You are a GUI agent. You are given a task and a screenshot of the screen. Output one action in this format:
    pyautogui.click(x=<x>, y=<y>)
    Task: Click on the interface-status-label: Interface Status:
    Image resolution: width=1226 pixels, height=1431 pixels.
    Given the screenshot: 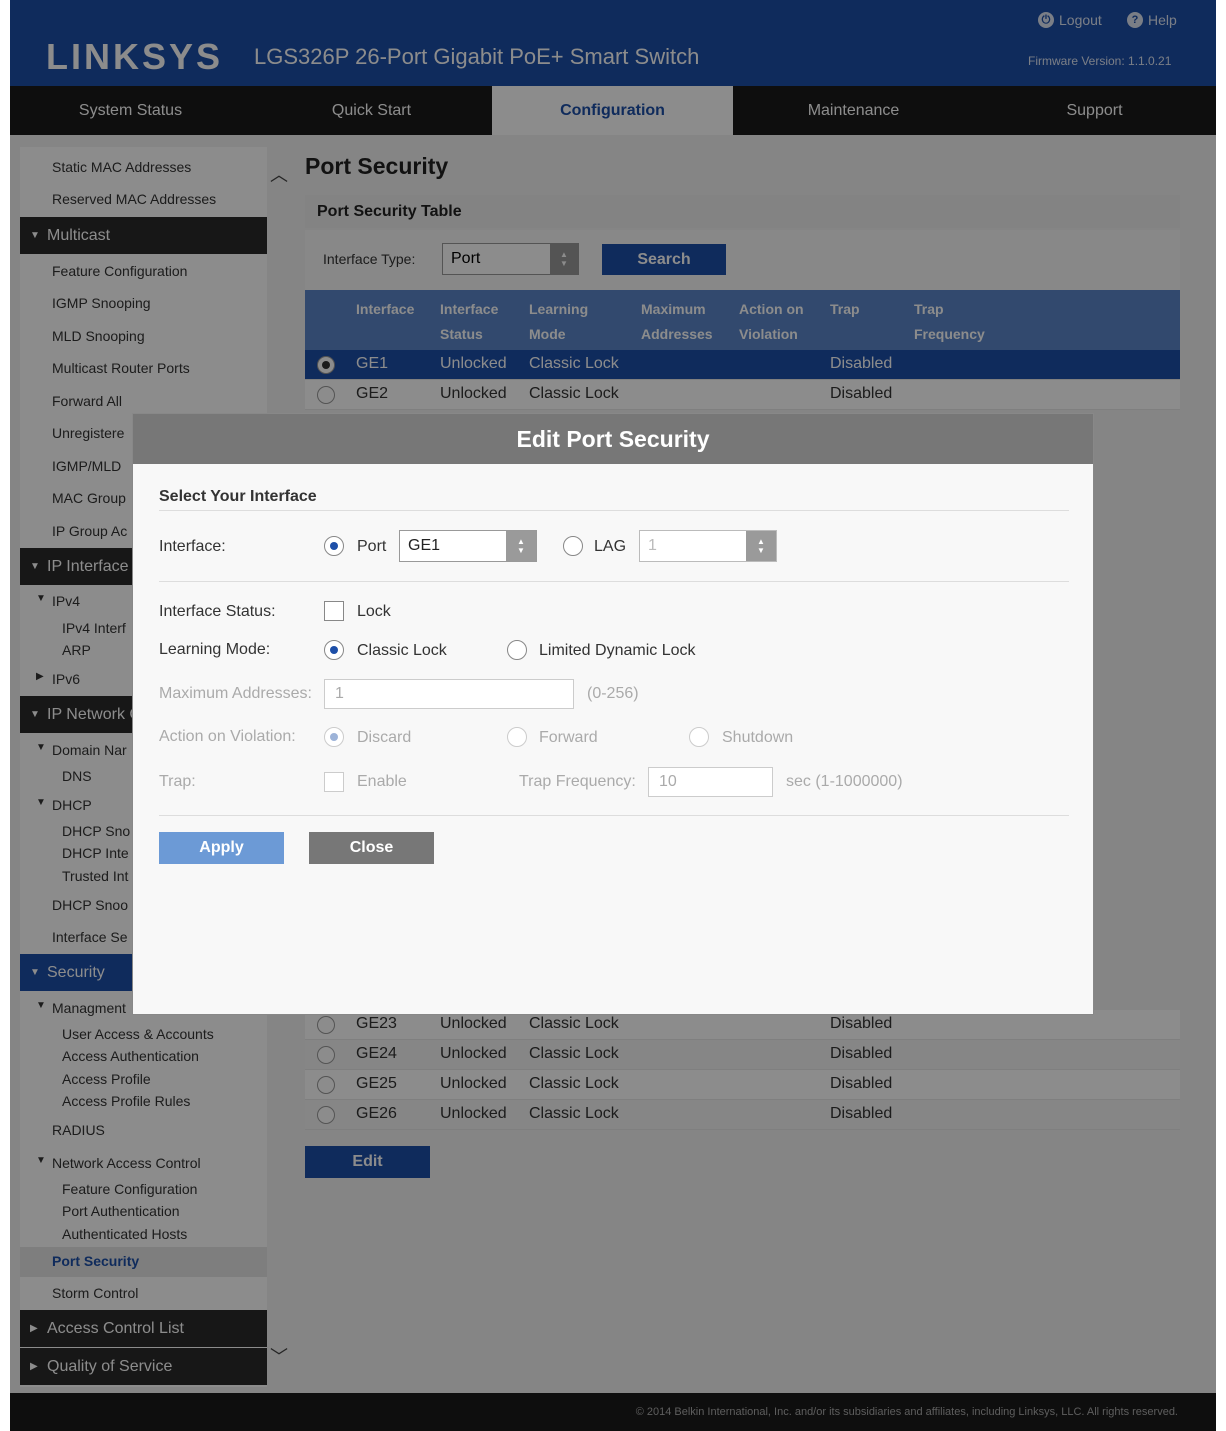 What is the action you would take?
    pyautogui.click(x=217, y=611)
    